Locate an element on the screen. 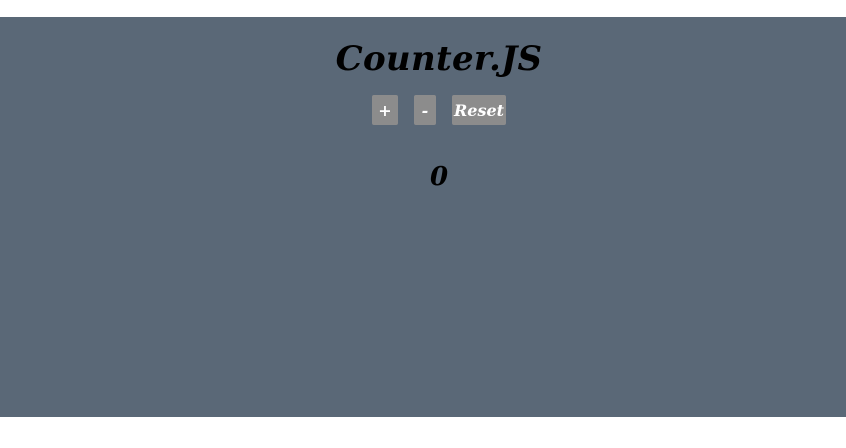  increment-button: + is located at coordinates (385, 110).